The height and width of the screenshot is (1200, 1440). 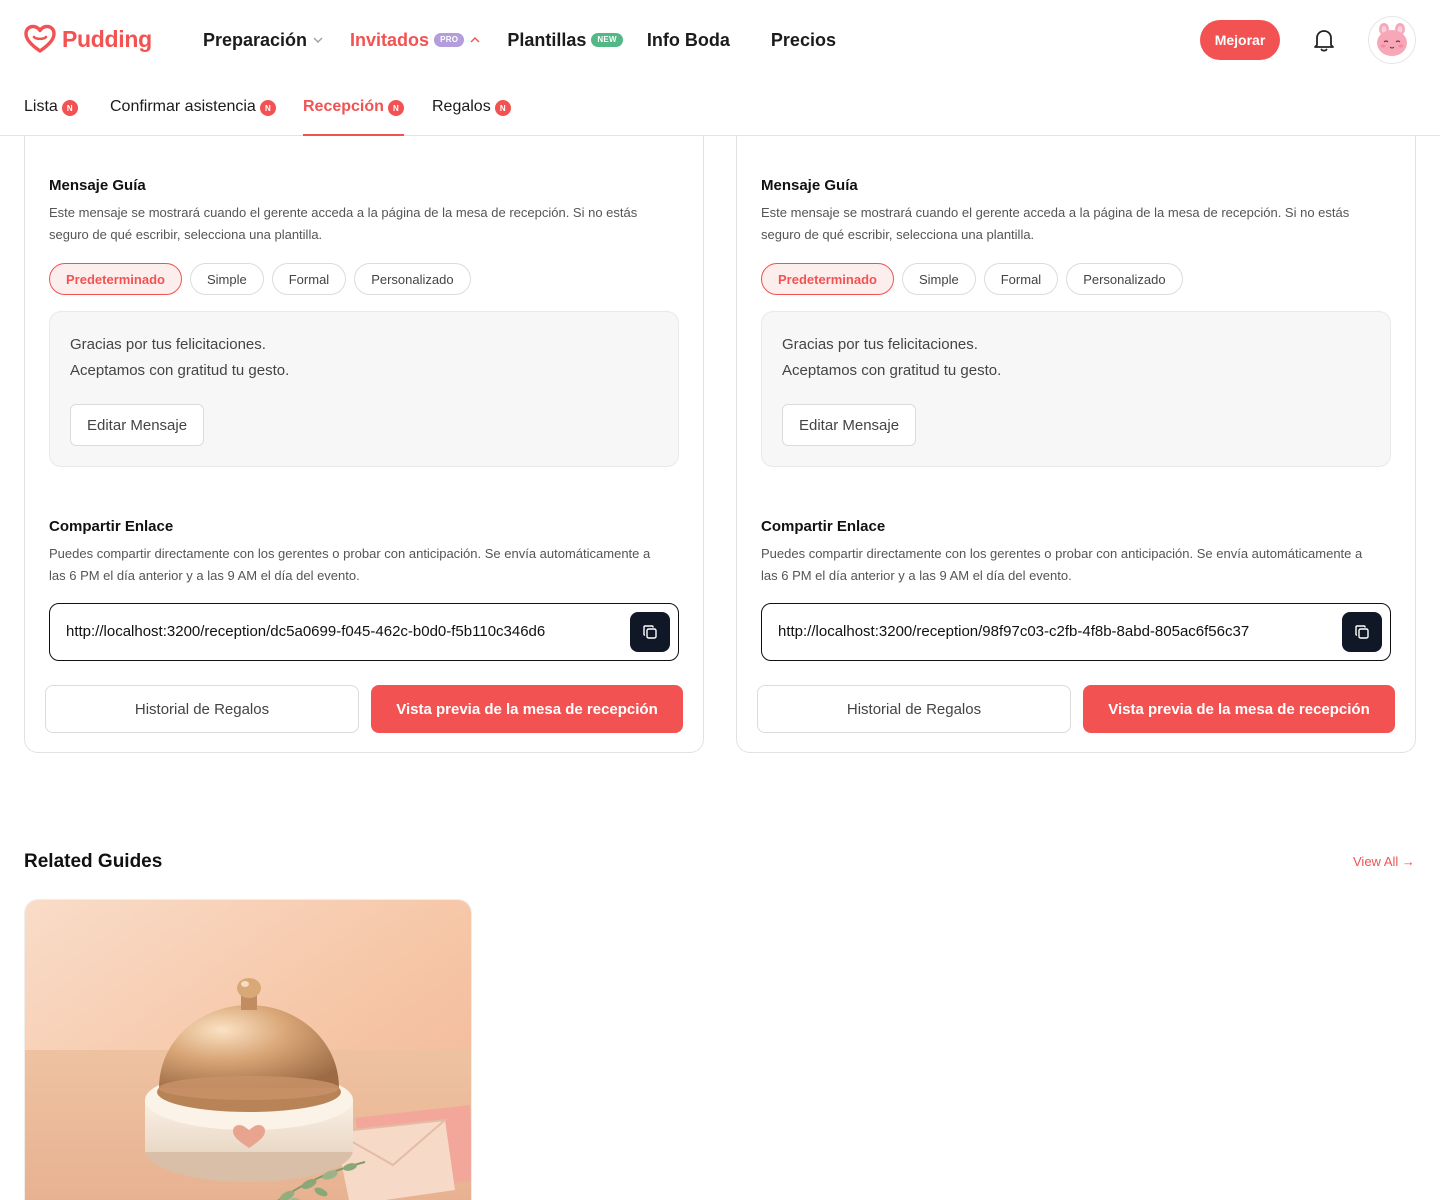 I want to click on pudding-logo: Pudding, so click(x=88, y=39).